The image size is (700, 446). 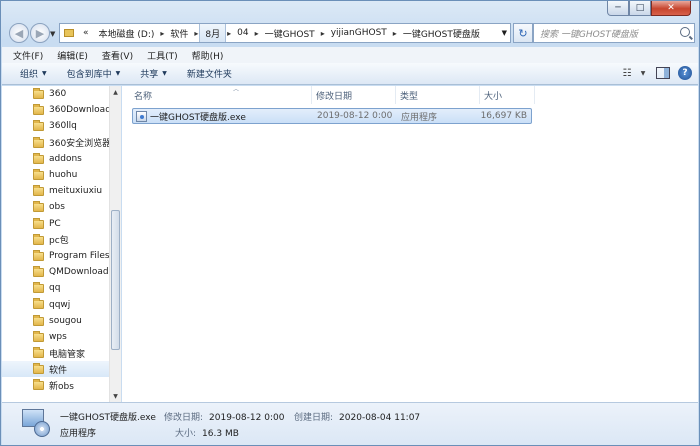 What do you see at coordinates (55, 110) in the screenshot?
I see `sidebar-item: 360Downloads` at bounding box center [55, 110].